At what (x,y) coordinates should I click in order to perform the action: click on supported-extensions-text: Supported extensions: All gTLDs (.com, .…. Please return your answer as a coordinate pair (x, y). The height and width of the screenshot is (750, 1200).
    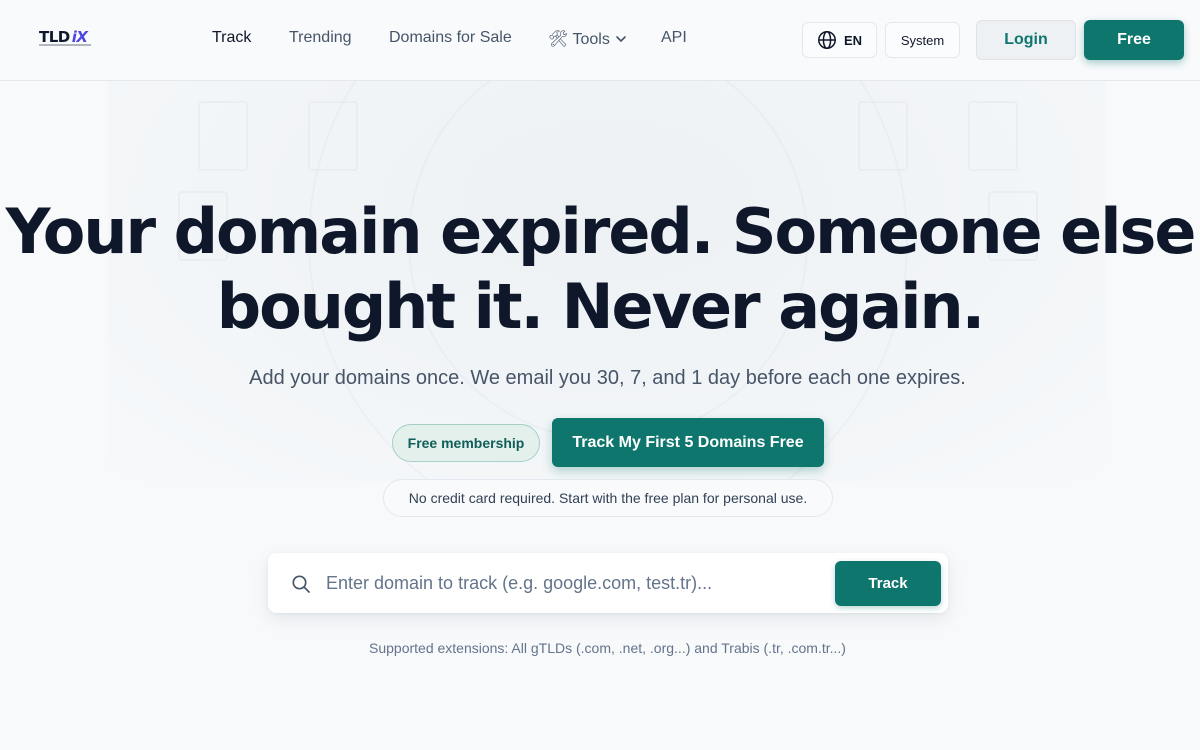
    Looking at the image, I should click on (607, 648).